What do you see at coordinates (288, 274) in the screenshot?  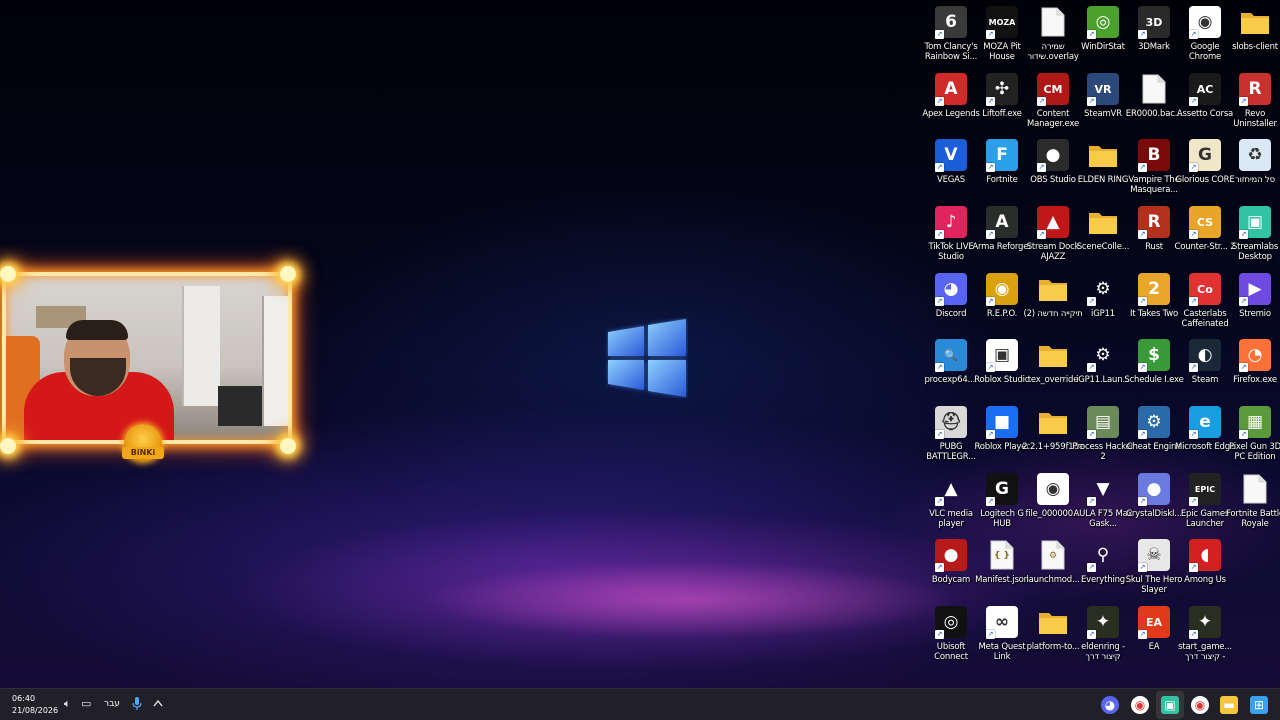 I see `webcam-corner-sparkle-tr` at bounding box center [288, 274].